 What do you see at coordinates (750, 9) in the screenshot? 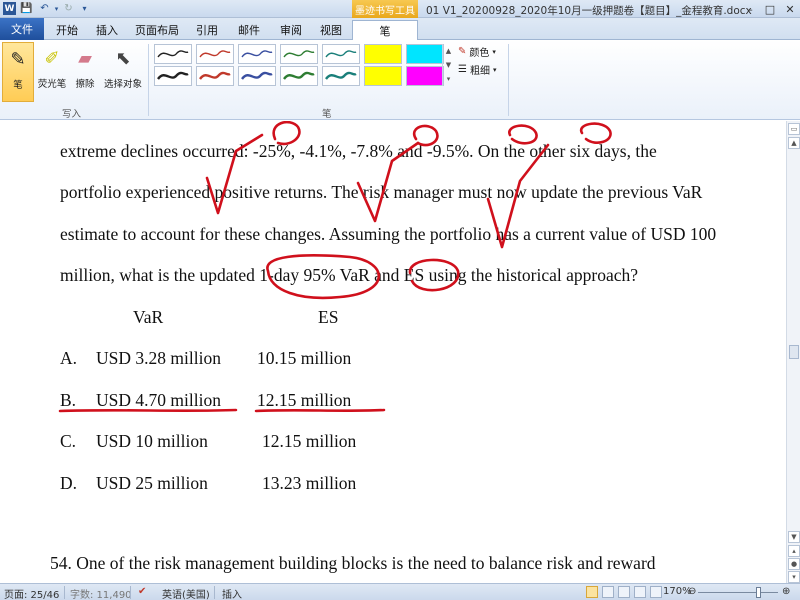
I see `minimize-button: –` at bounding box center [750, 9].